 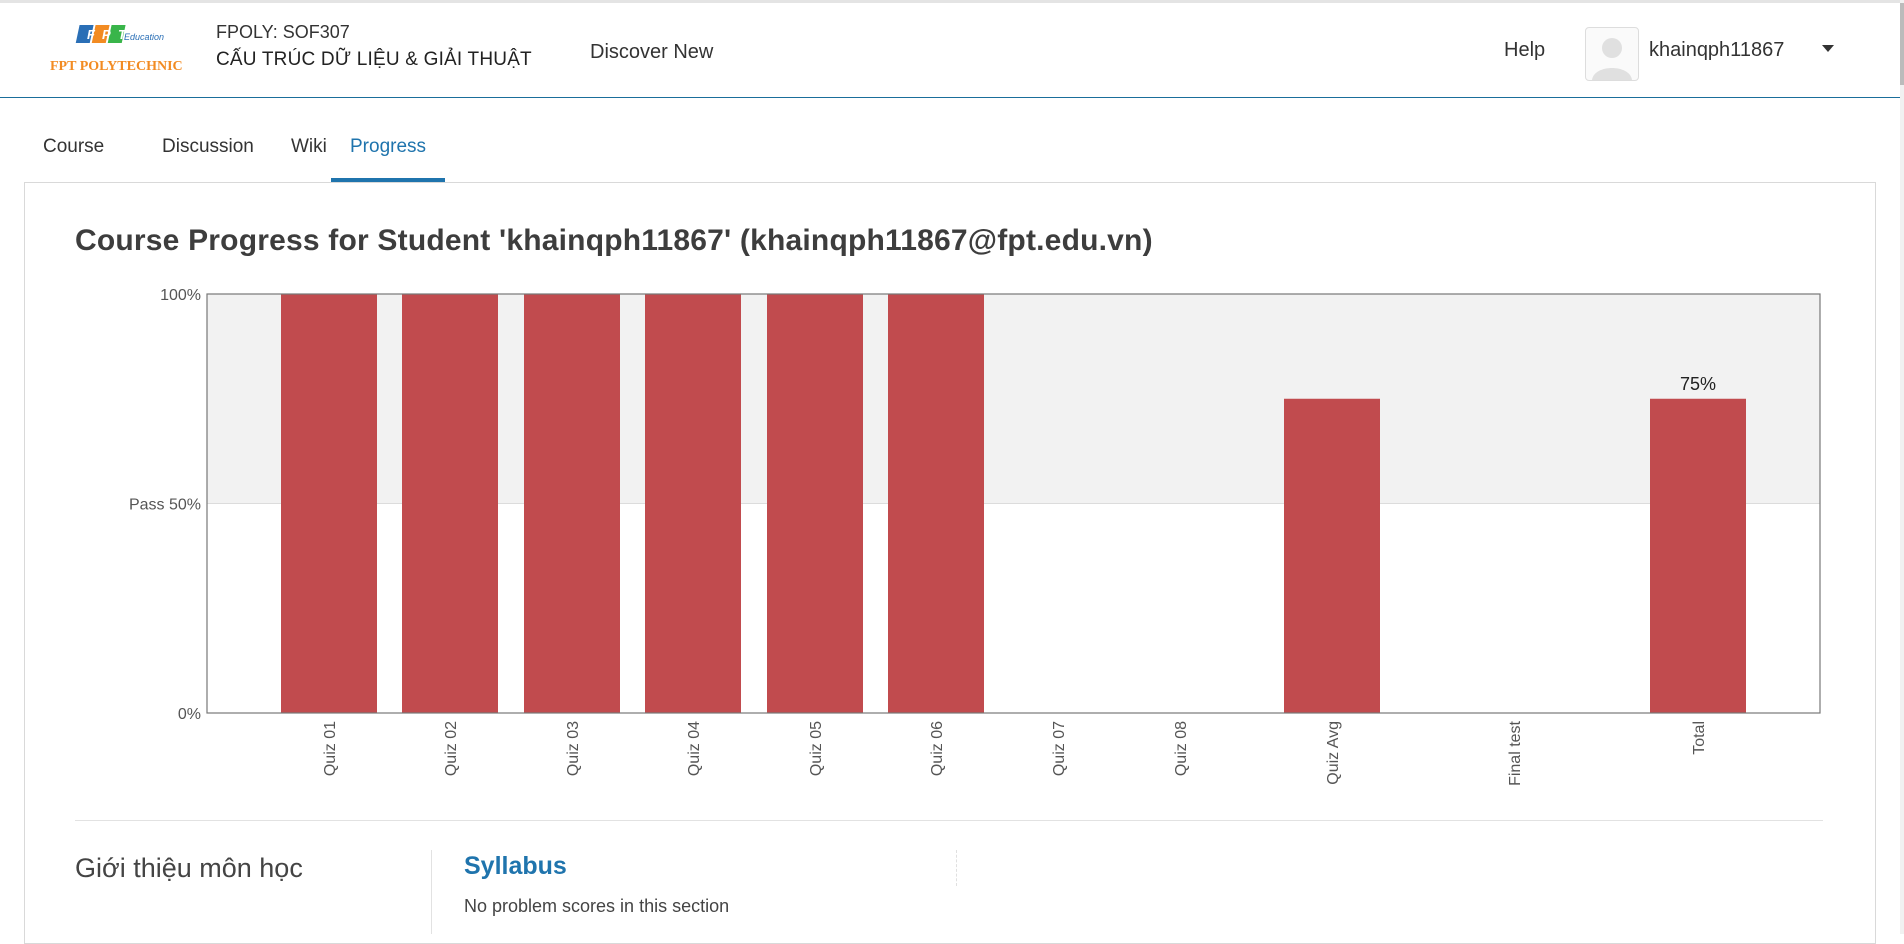 I want to click on y-tick-label: Pass 50%, so click(x=165, y=505).